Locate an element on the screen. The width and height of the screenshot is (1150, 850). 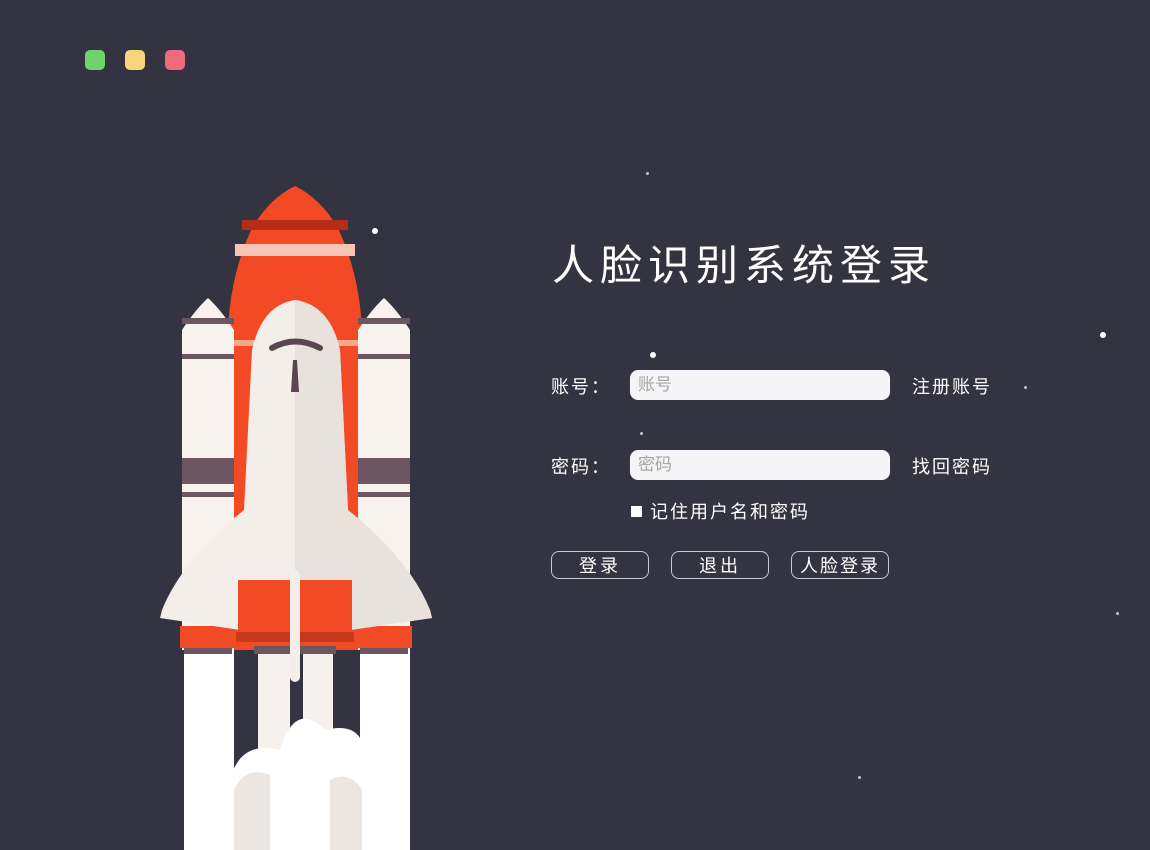
account-label: 账号： is located at coordinates (581, 387).